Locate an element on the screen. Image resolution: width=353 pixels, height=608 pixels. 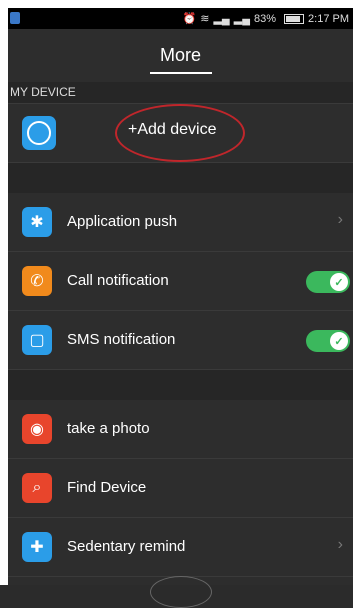
list-item-take-a-photo: ◉ take a photo is located at coordinates (180, 429).